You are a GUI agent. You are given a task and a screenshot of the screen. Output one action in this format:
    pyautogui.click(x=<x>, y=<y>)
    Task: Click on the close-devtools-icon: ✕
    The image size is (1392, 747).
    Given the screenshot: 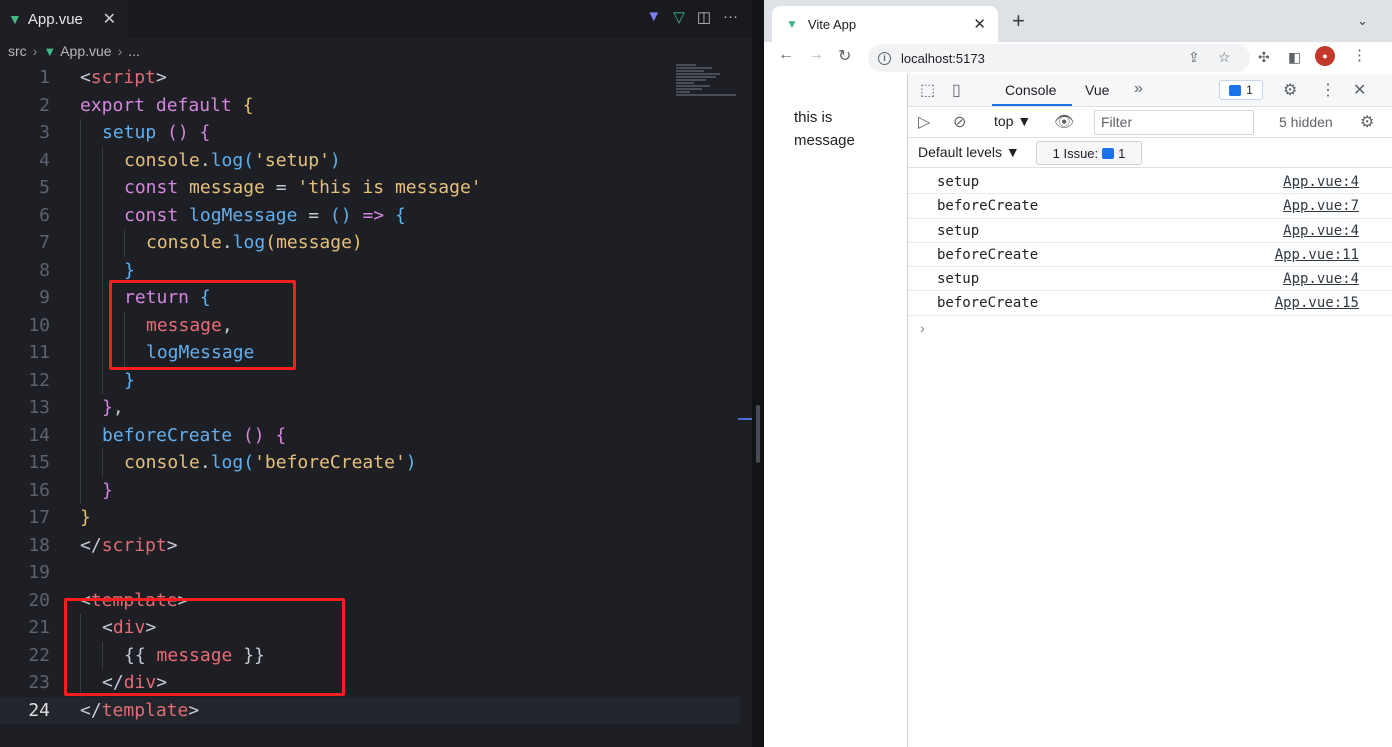 What is the action you would take?
    pyautogui.click(x=1359, y=90)
    